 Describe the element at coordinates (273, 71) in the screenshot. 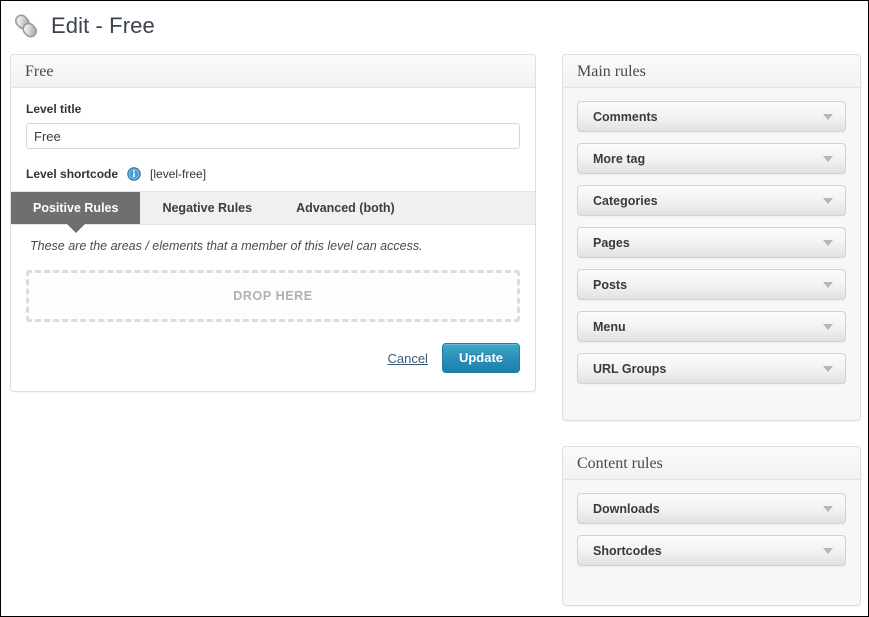

I see `panel-title-free: Free` at that location.